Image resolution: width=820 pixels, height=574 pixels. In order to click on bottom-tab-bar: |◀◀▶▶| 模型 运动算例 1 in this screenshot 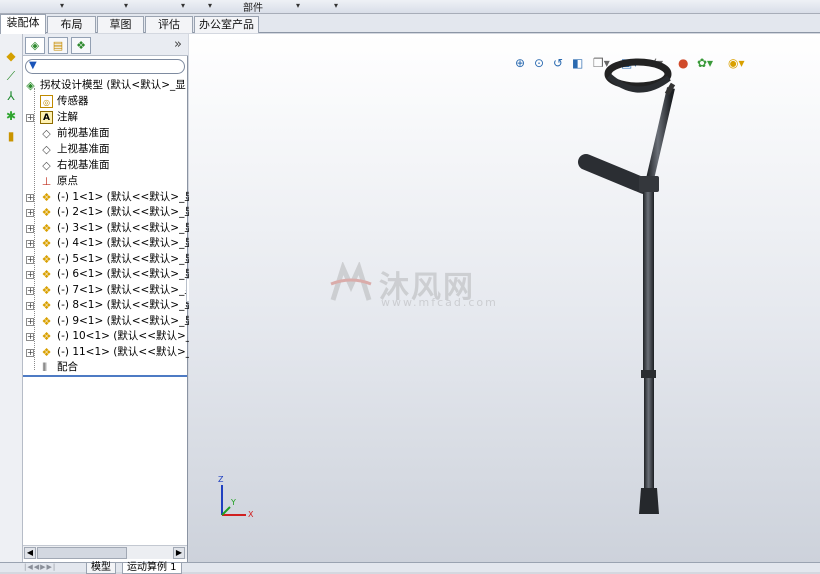, I will do `click(410, 568)`.